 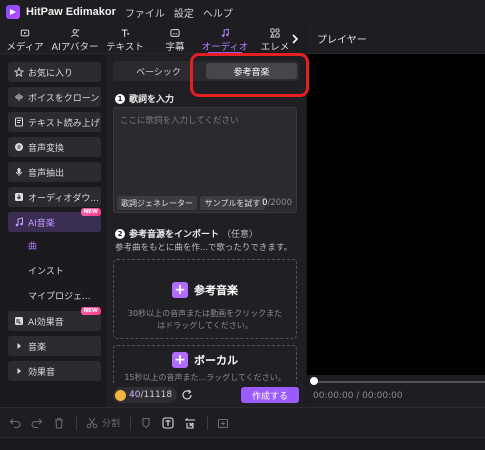 I want to click on timeline-area, so click(x=242, y=443).